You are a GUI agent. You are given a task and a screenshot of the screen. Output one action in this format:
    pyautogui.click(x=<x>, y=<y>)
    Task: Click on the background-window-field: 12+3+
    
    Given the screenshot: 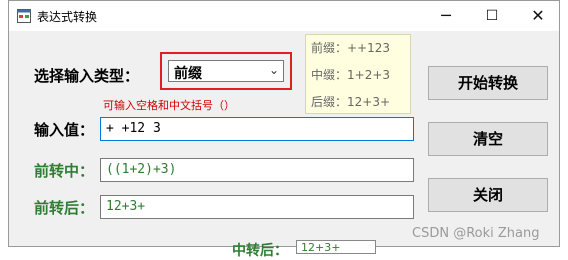 What is the action you would take?
    pyautogui.click(x=336, y=247)
    